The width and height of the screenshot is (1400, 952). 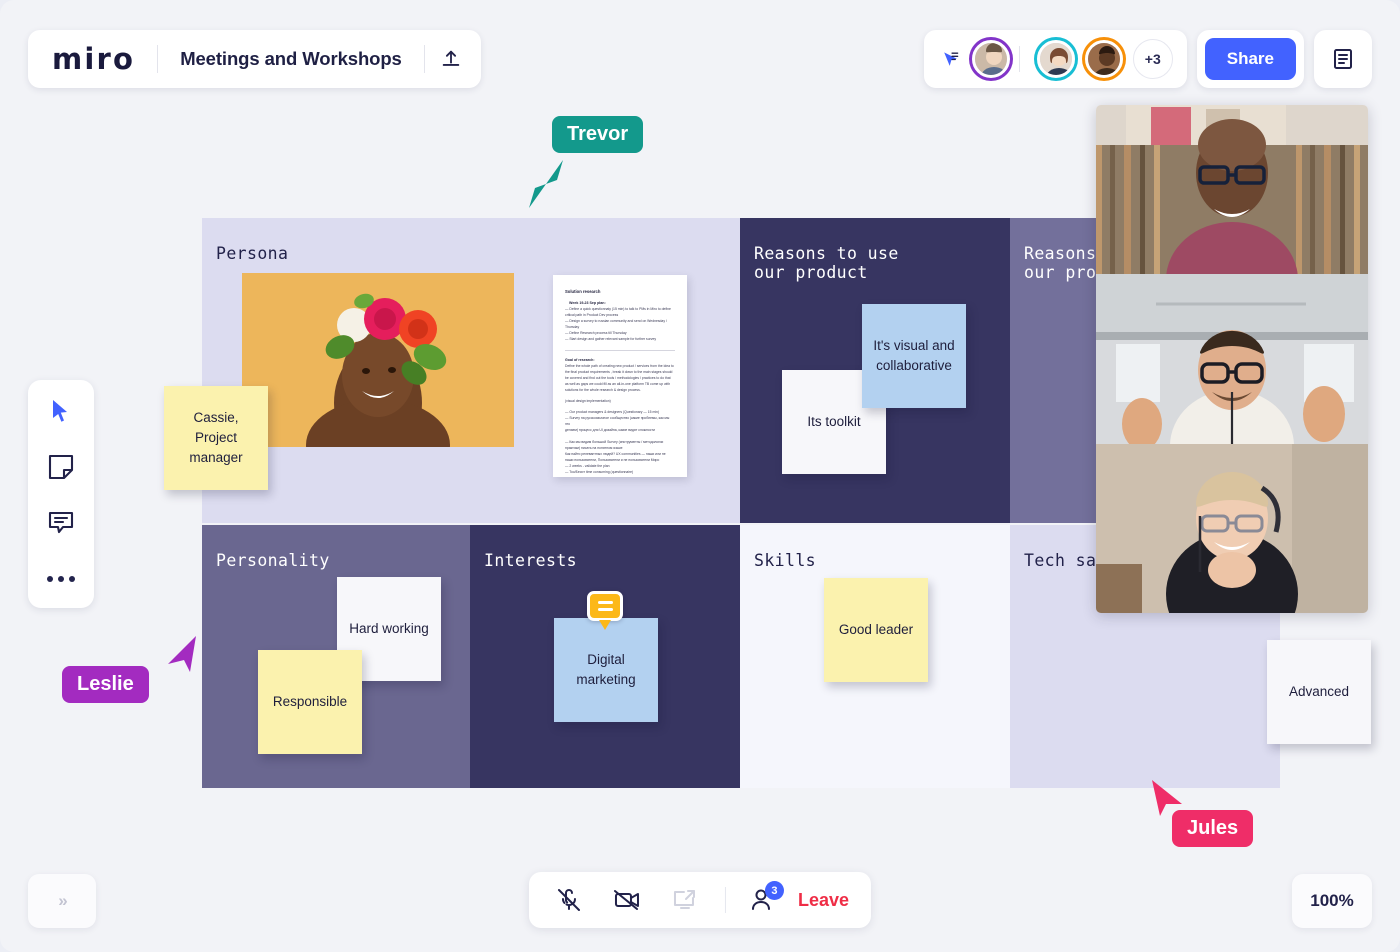 I want to click on sticky-note-advanced: Advanced, so click(x=1319, y=692).